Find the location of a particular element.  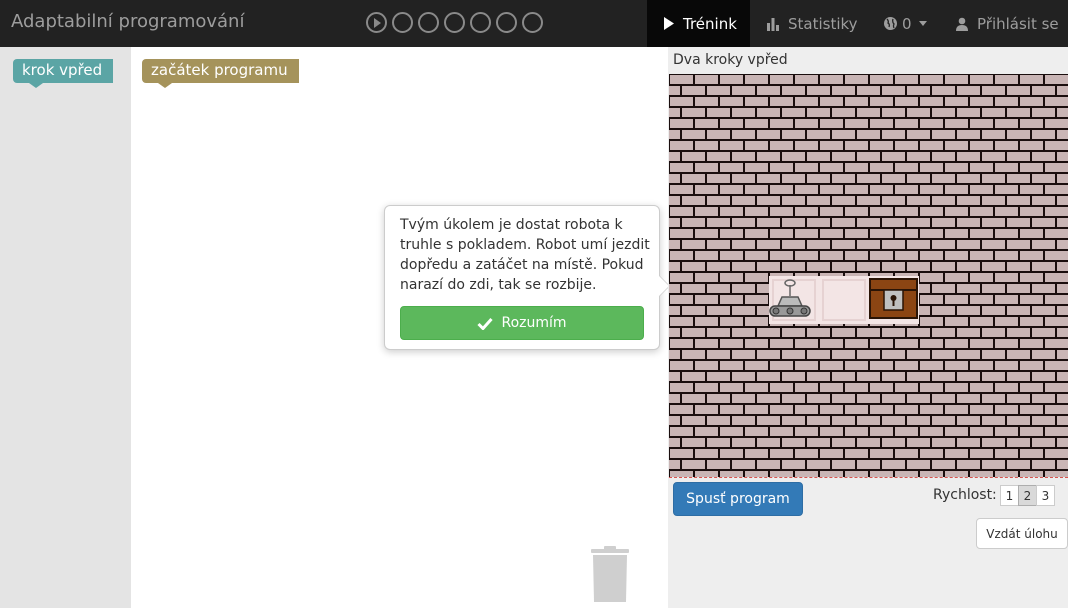

speed-option-3: 3 is located at coordinates (1045, 495).